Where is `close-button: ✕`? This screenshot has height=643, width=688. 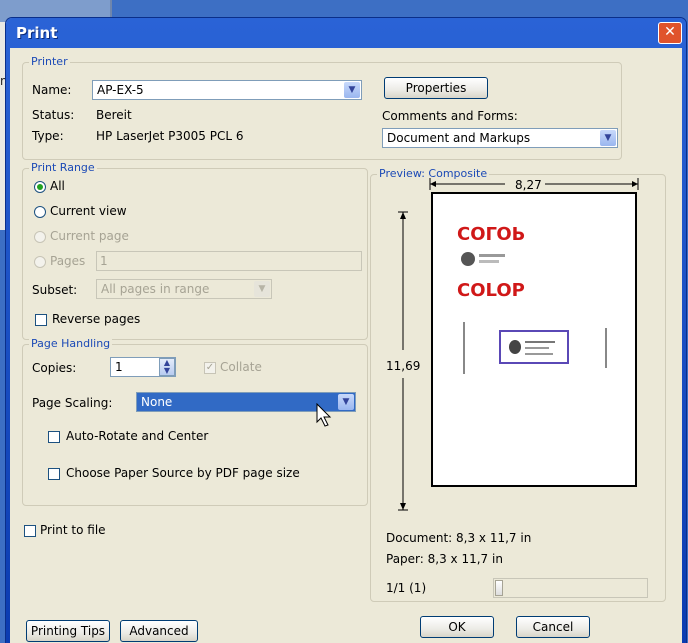 close-button: ✕ is located at coordinates (670, 33).